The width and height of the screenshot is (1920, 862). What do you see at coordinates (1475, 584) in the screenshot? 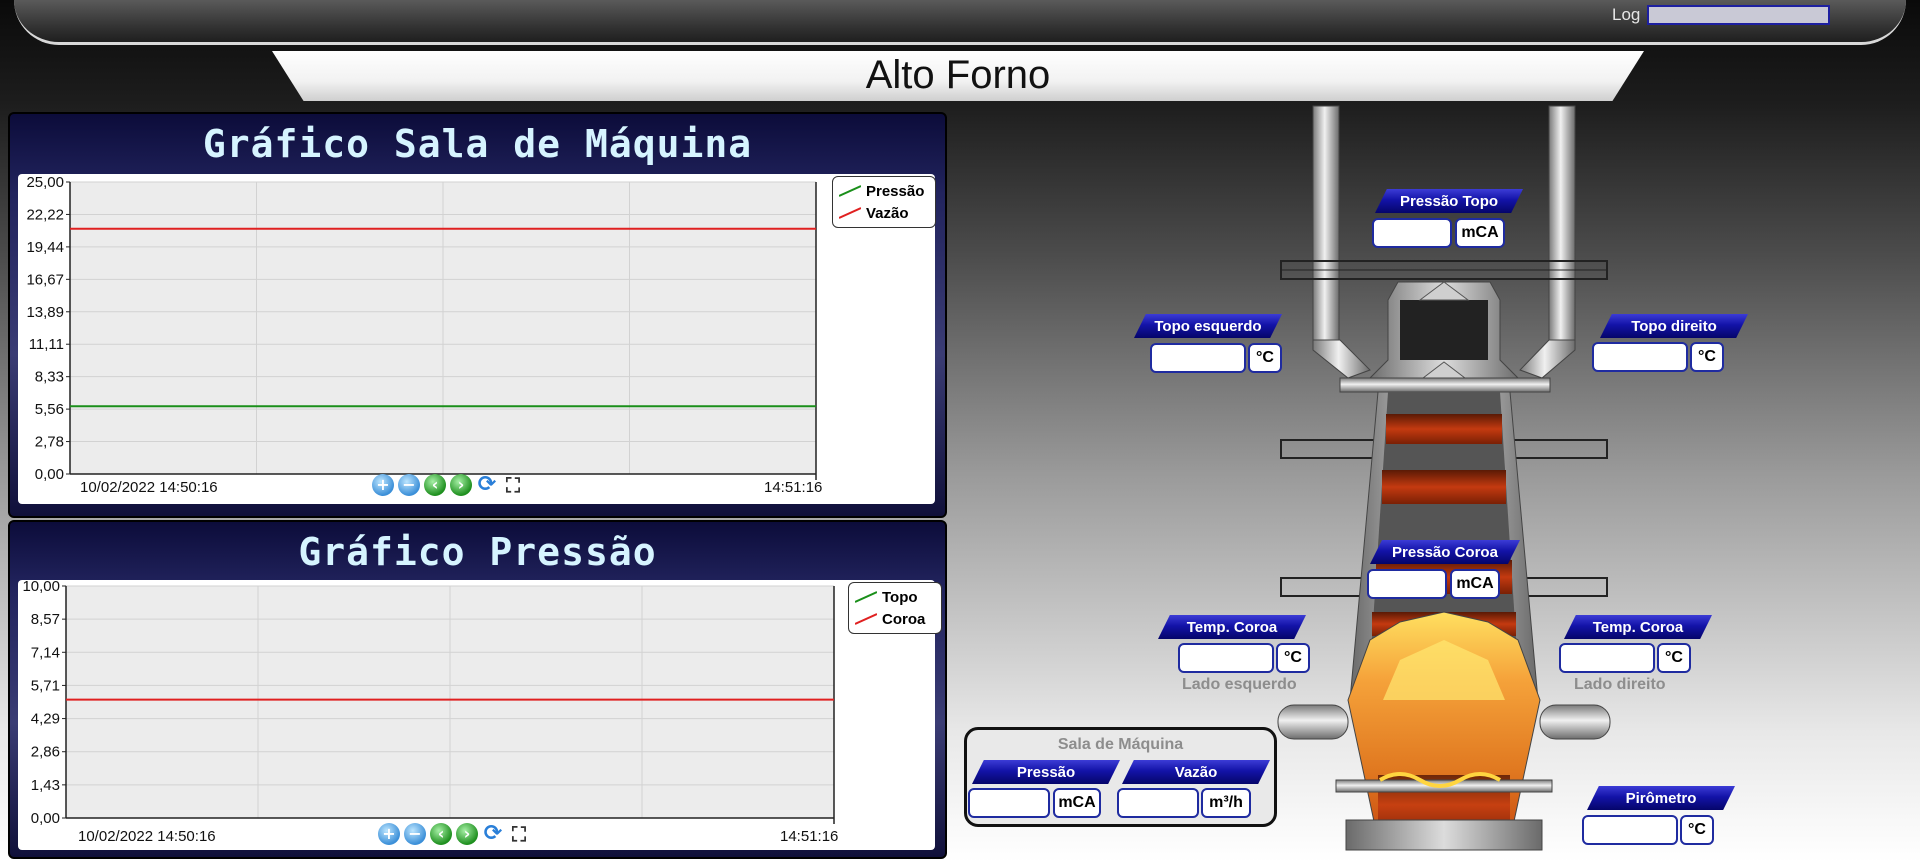
I see `pressao-coroa-unit: mCA` at bounding box center [1475, 584].